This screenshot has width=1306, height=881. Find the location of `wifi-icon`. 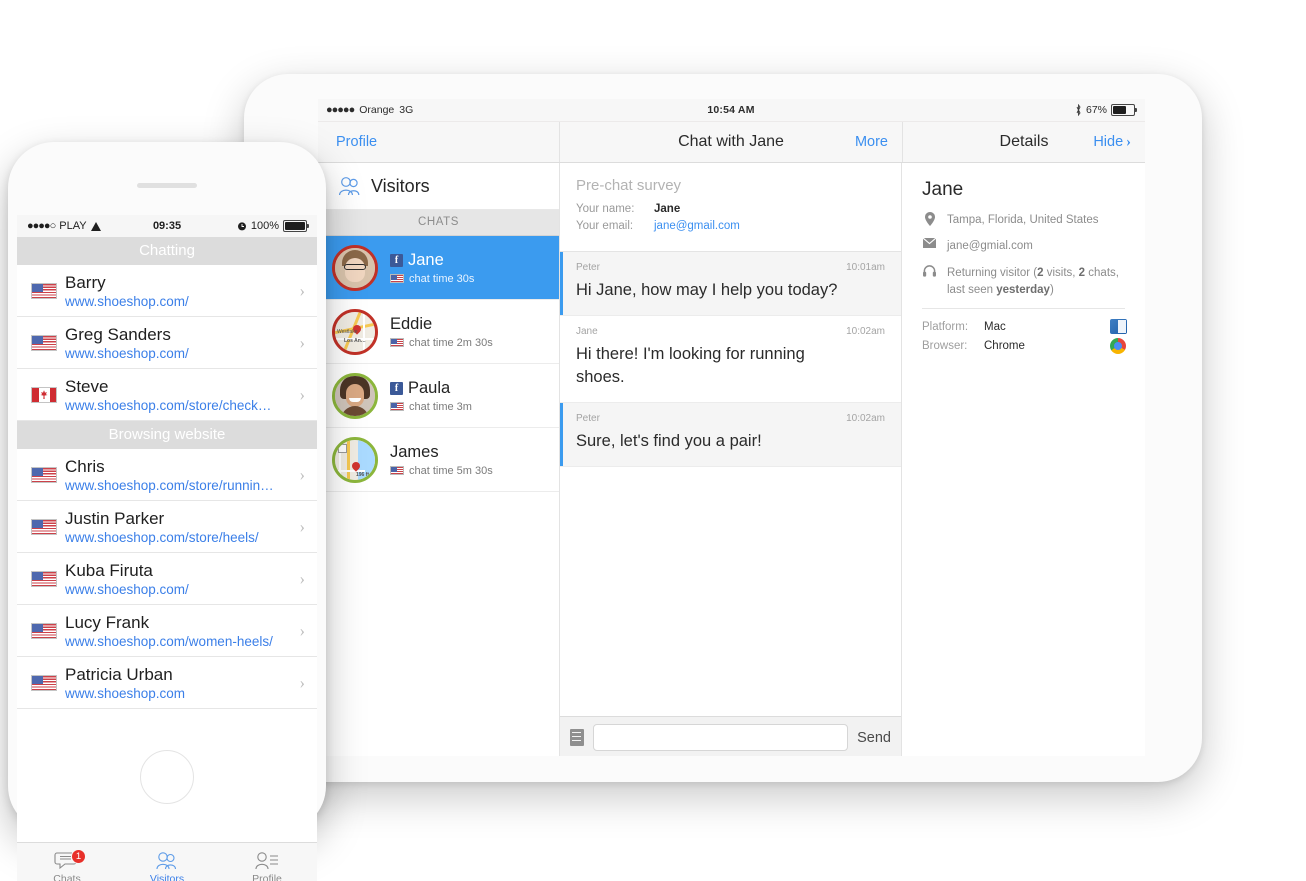

wifi-icon is located at coordinates (96, 226).